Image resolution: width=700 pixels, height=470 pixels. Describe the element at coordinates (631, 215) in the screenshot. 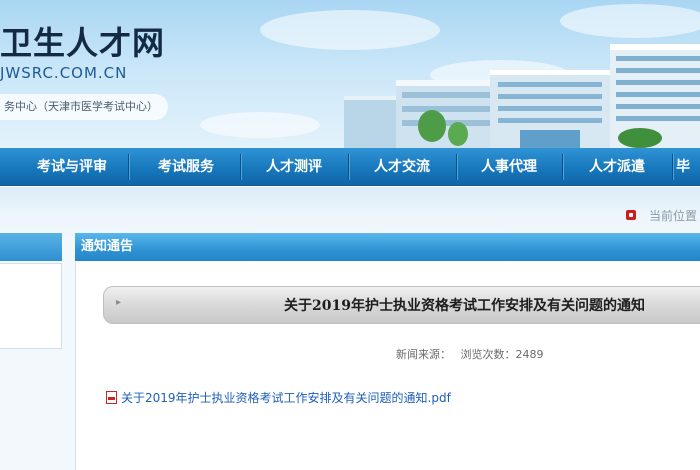

I see `location-icon` at that location.